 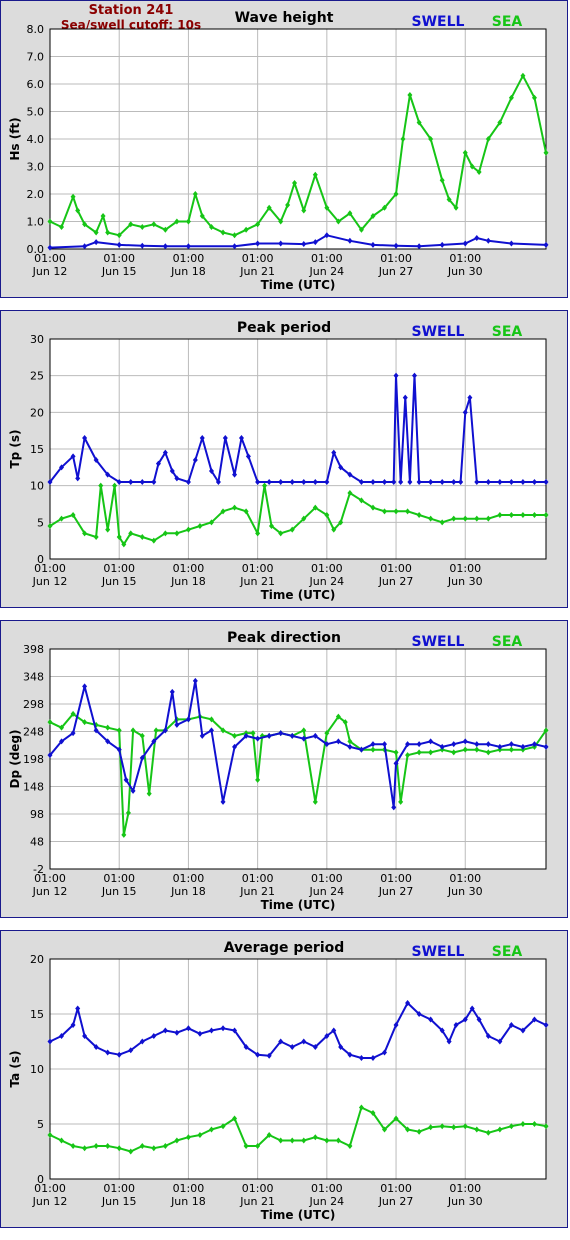 What do you see at coordinates (36, 139) in the screenshot?
I see `y-tick-label: 4.0` at bounding box center [36, 139].